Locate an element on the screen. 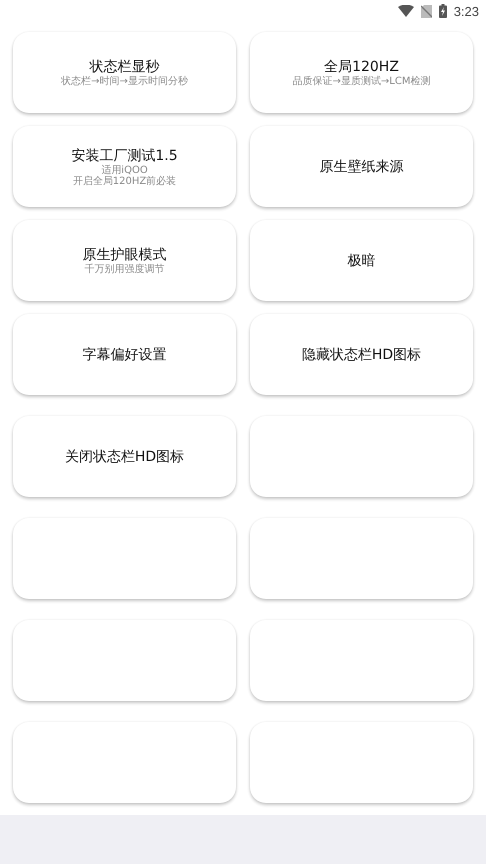 The height and width of the screenshot is (864, 486). card-title: 关闭状态栏HD图标 is located at coordinates (124, 457).